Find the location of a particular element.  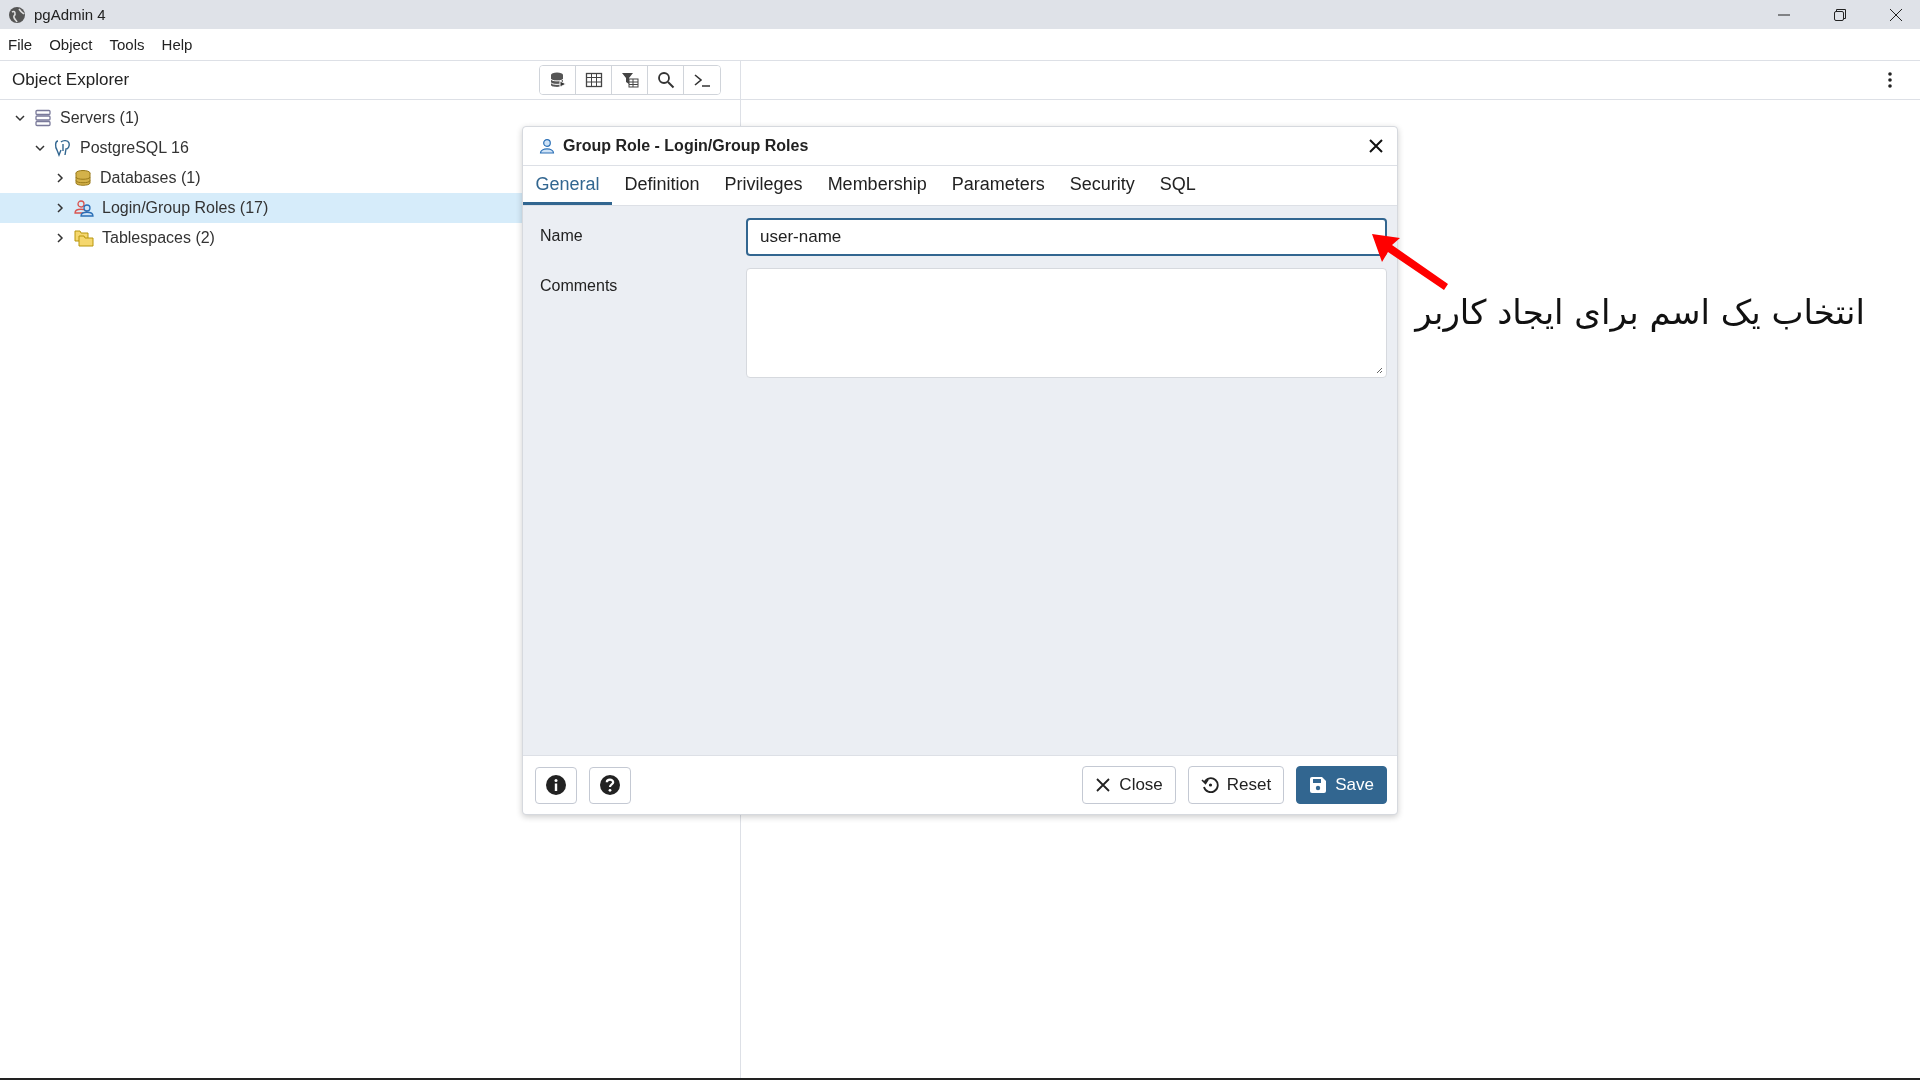

field-label: Comments is located at coordinates (579, 285).